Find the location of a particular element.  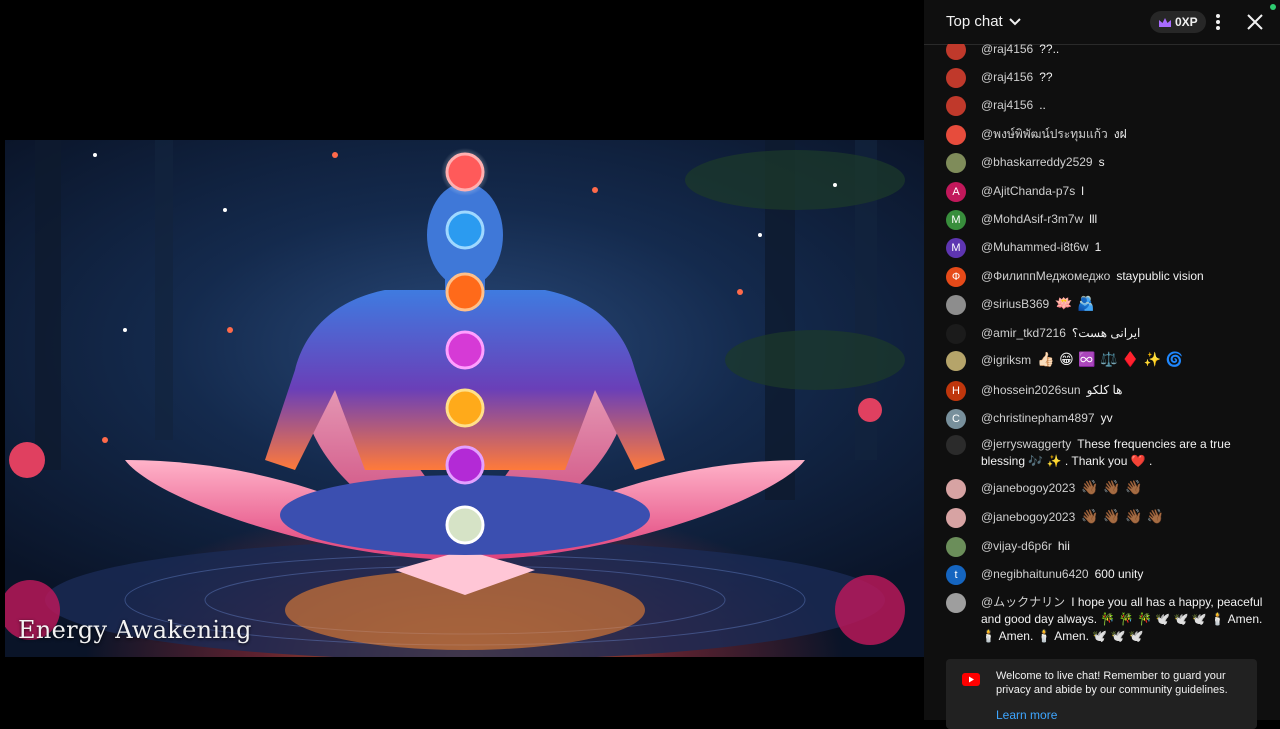

avatar: C is located at coordinates (956, 419).